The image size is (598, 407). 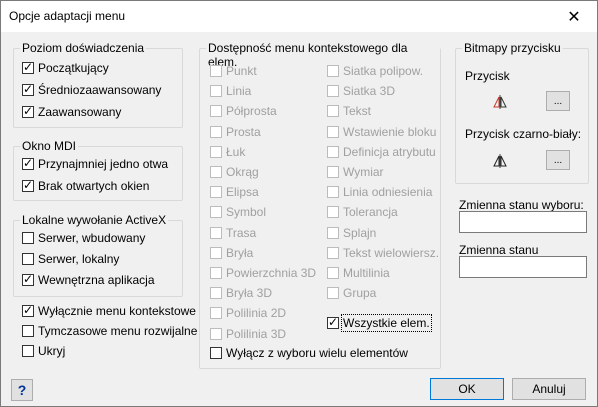 What do you see at coordinates (487, 76) in the screenshot?
I see `button-bitmap-label: Przycisk` at bounding box center [487, 76].